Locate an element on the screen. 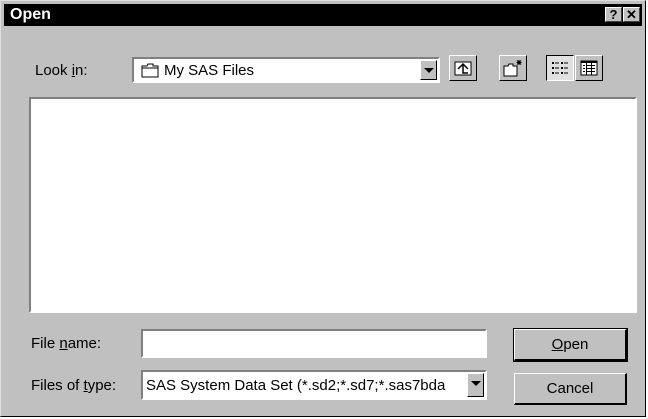  create-new-folder-icon is located at coordinates (513, 70).